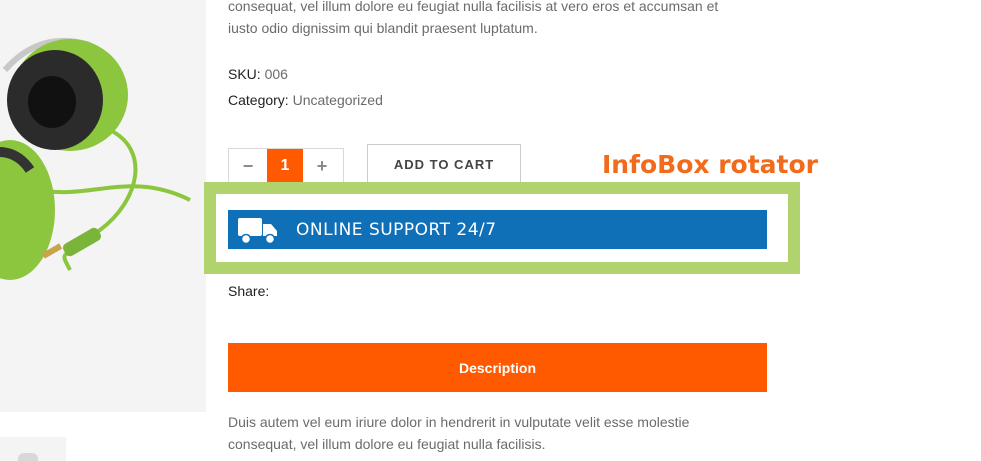 This screenshot has height=461, width=981. Describe the element at coordinates (444, 164) in the screenshot. I see `add-to-cart-button: ADD TO CART` at that location.